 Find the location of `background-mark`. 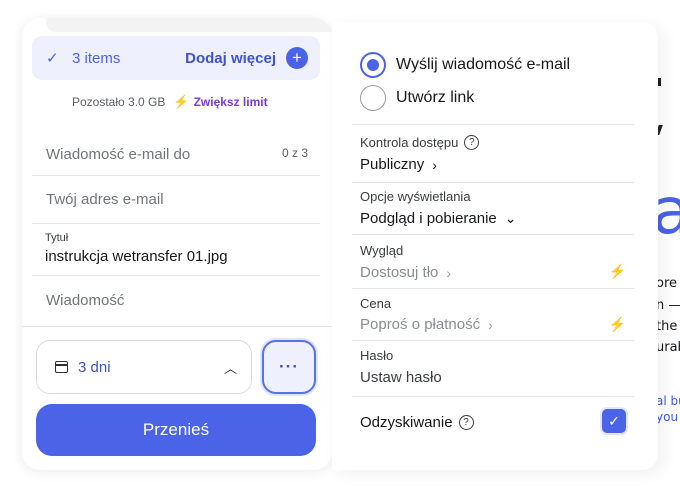

background-mark is located at coordinates (659, 82).